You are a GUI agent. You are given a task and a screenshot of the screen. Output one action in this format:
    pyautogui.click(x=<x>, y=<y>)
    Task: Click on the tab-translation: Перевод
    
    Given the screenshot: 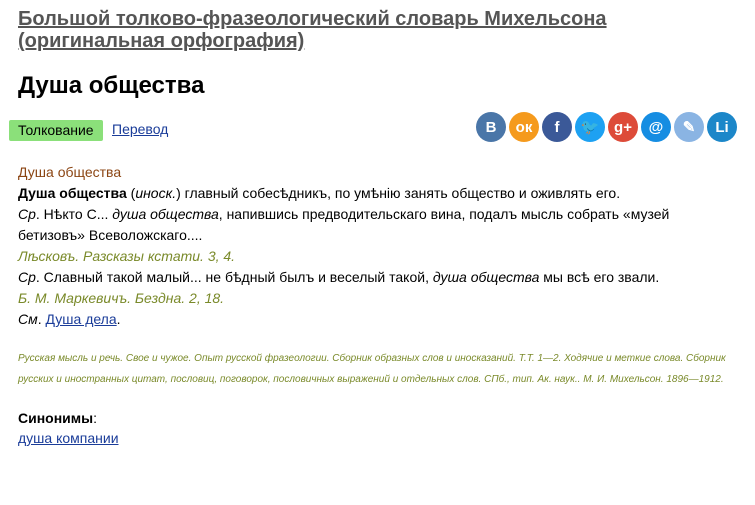 What is the action you would take?
    pyautogui.click(x=140, y=129)
    